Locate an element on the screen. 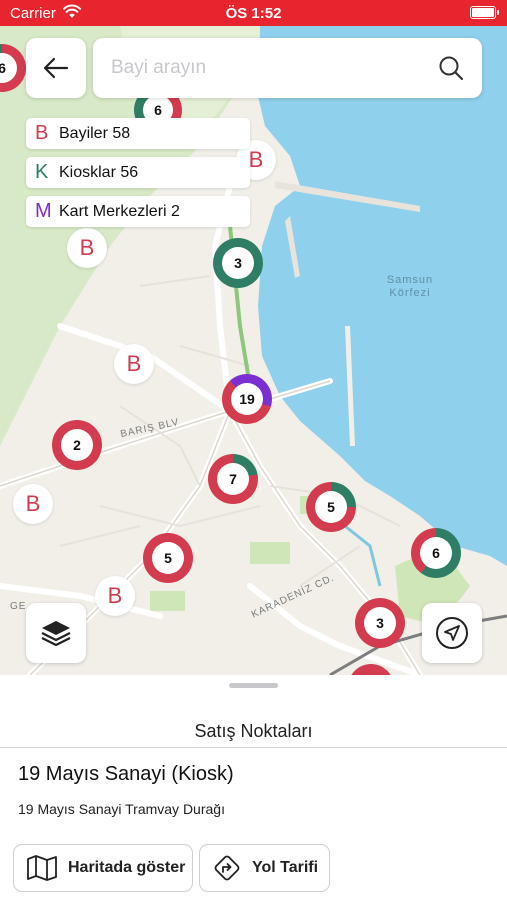  search-bar is located at coordinates (287, 68).